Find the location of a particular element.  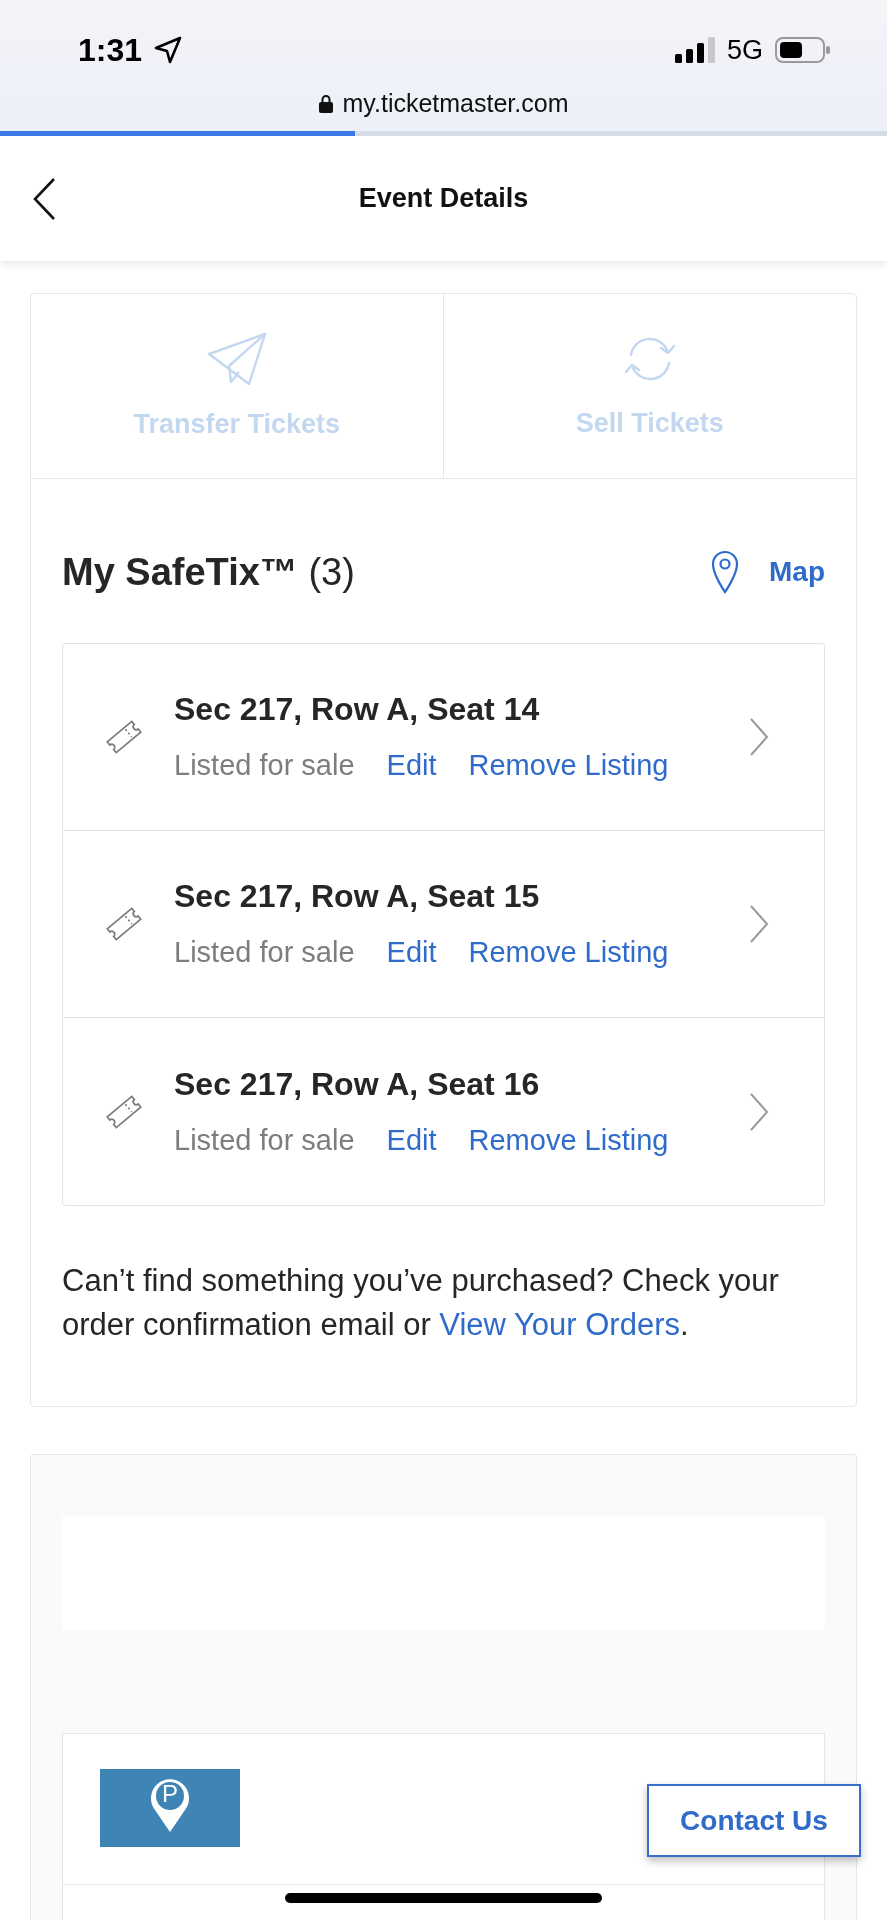

page-title: Event Details is located at coordinates (443, 198).